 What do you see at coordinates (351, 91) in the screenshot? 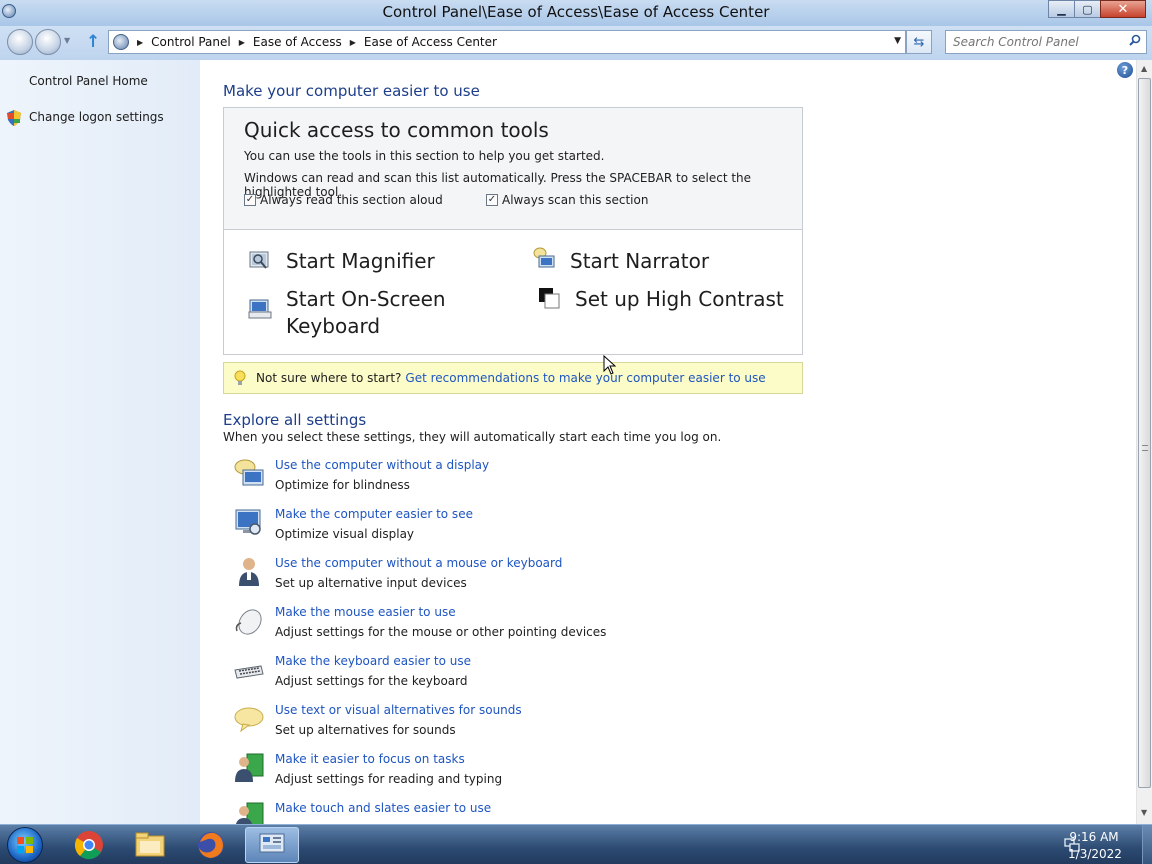
I see `page-title: Make your computer easier to use` at bounding box center [351, 91].